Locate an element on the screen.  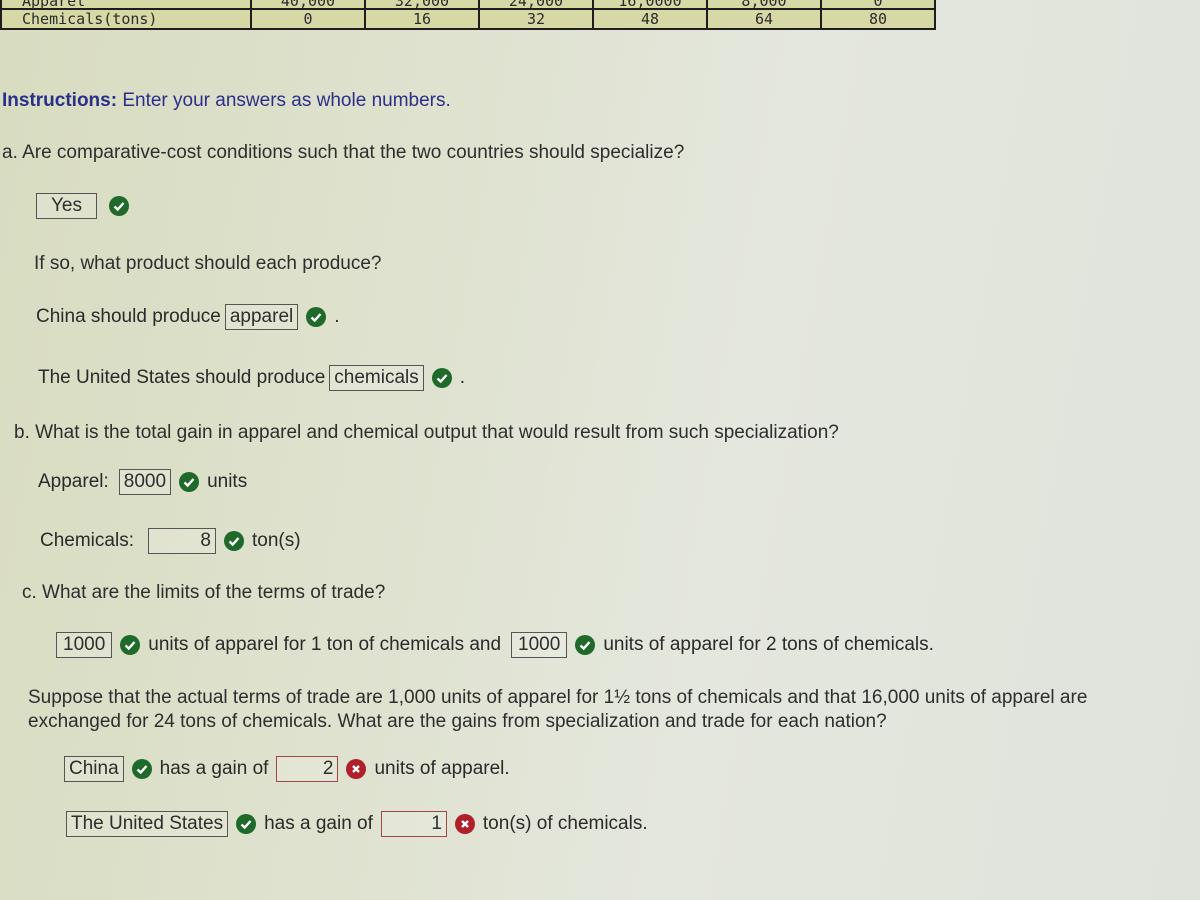
followup-question: If so, what product should each produce? is located at coordinates (208, 263).